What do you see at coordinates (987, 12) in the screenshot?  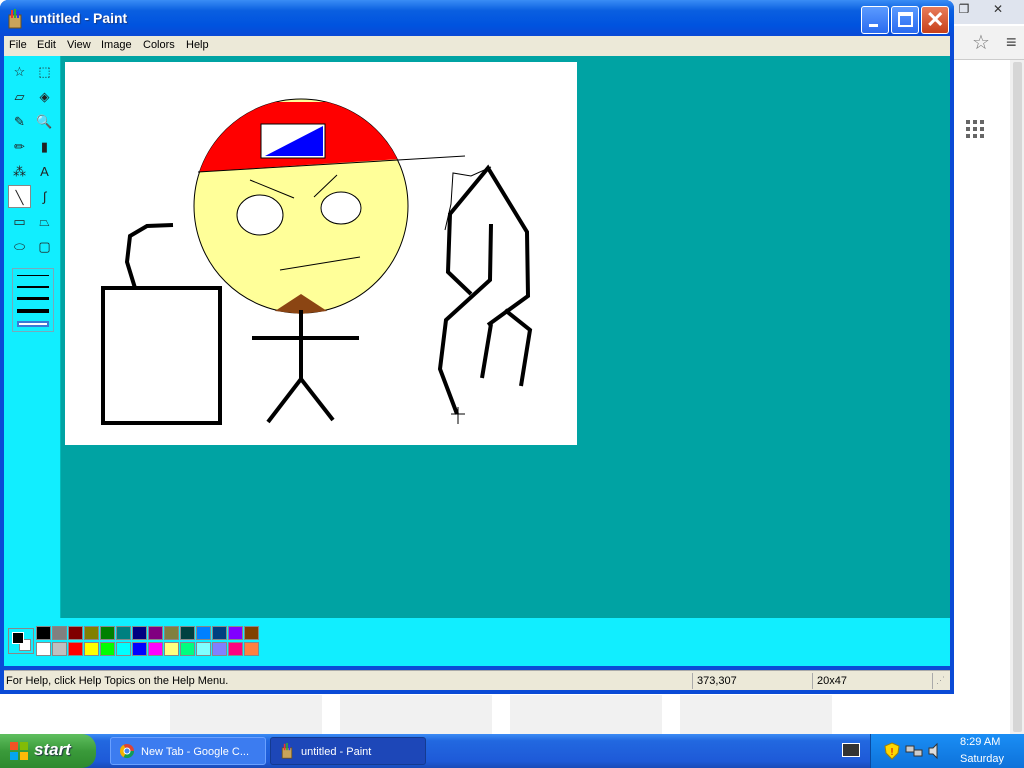 I see `chrome-titlebar: ❐ ✕` at bounding box center [987, 12].